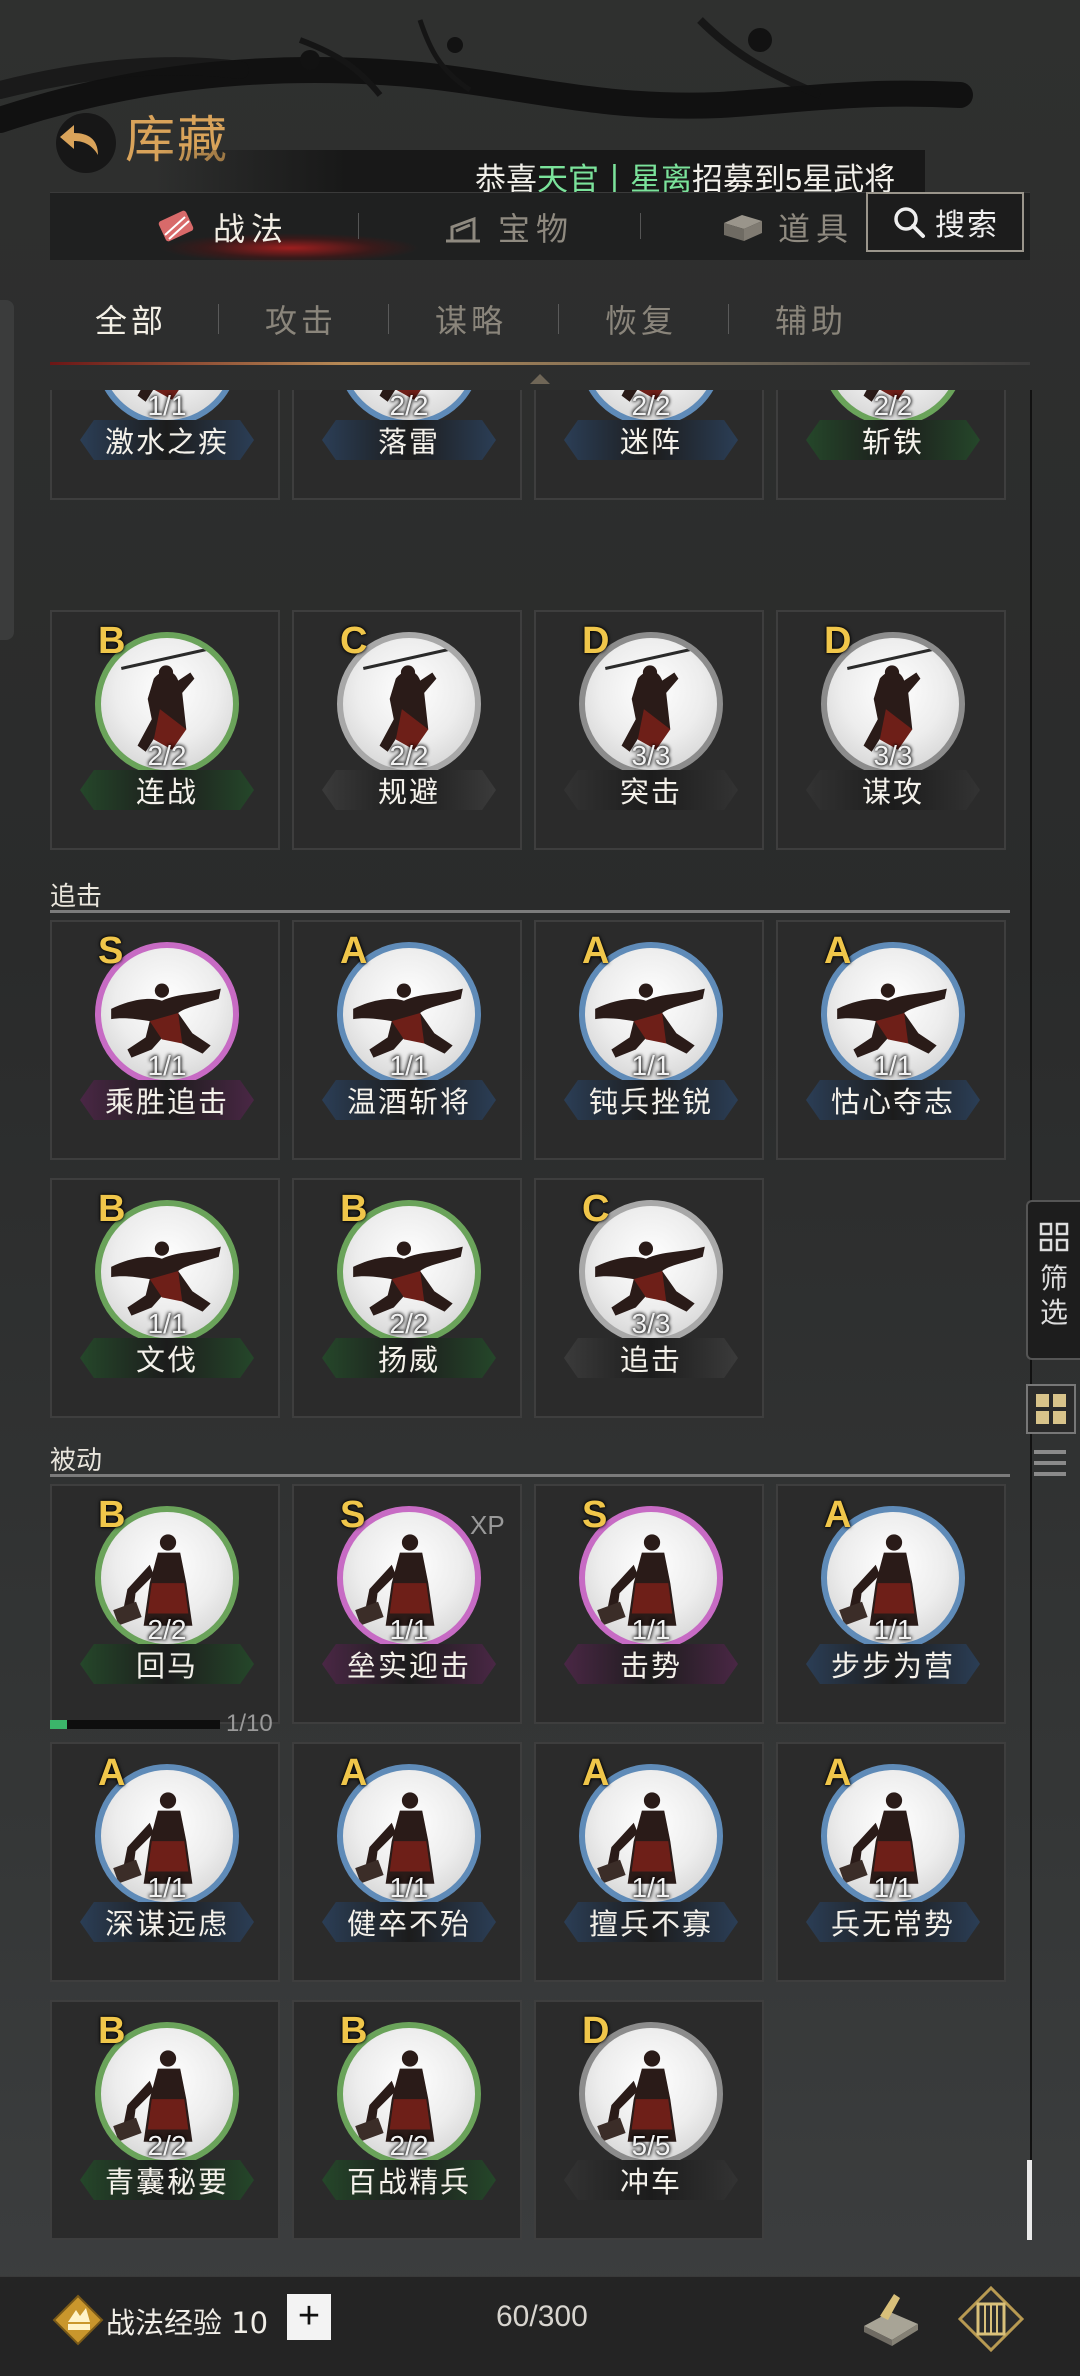  Describe the element at coordinates (891, 1862) in the screenshot. I see `tactic-card: A 1/1 兵无常势` at that location.